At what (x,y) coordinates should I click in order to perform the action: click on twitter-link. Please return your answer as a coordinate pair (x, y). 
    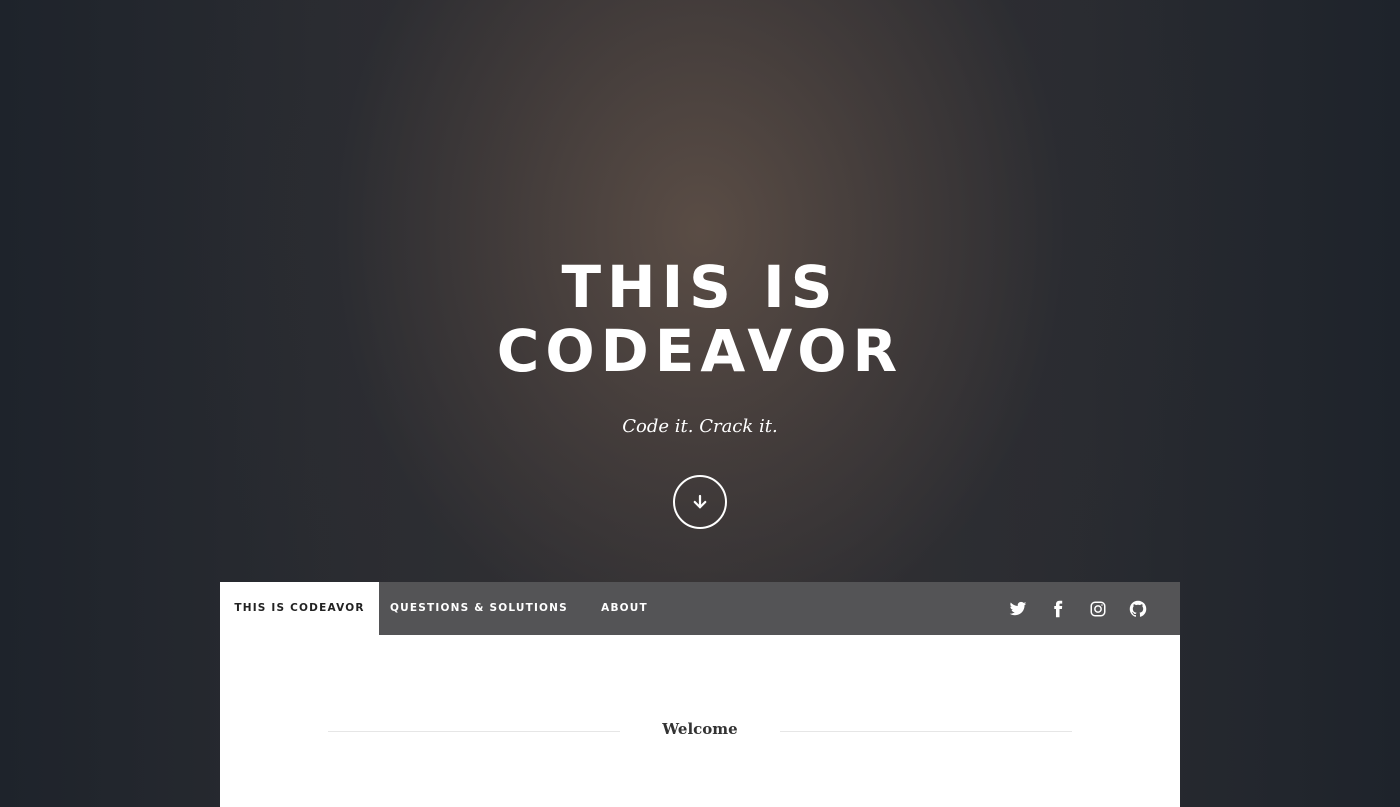
    Looking at the image, I should click on (1018, 608).